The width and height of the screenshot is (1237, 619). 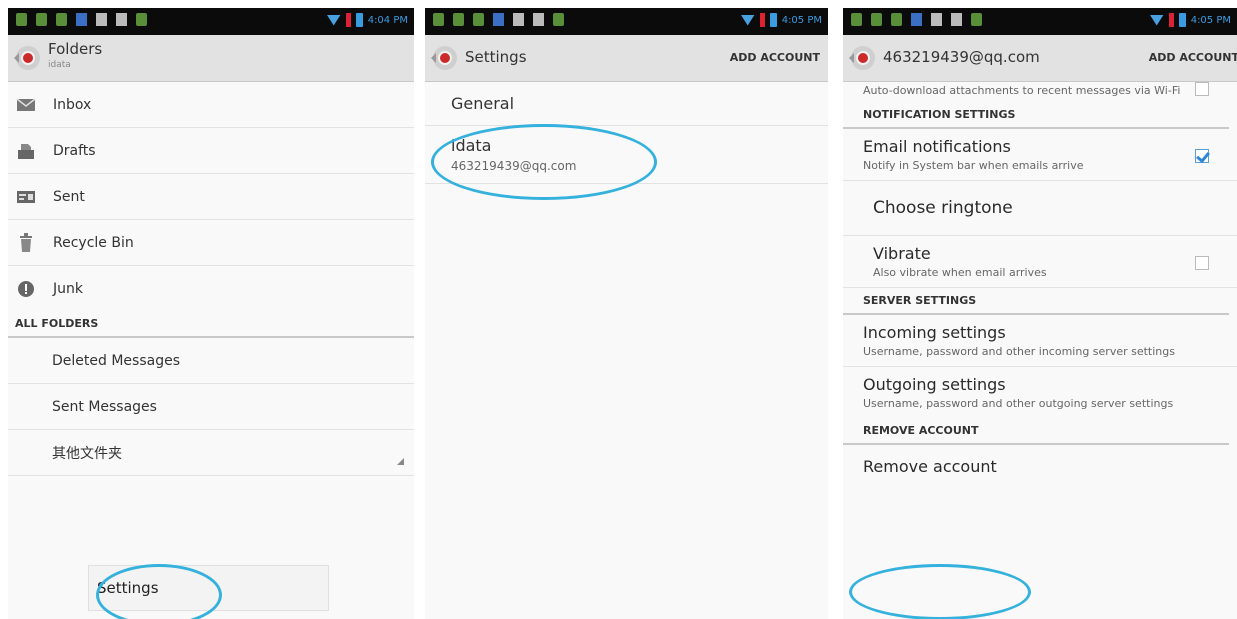 What do you see at coordinates (1036, 431) in the screenshot?
I see `remove-account-header: REMOVE ACCOUNT` at bounding box center [1036, 431].